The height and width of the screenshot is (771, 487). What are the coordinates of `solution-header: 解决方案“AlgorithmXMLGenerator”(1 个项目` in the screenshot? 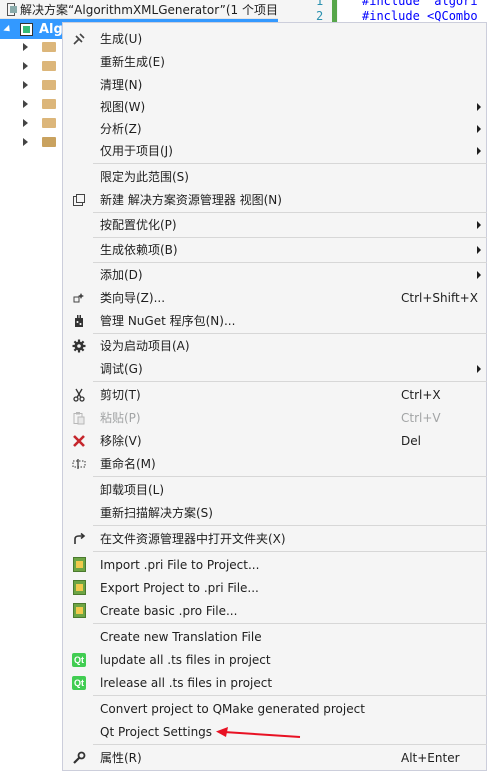 It's located at (139, 9).